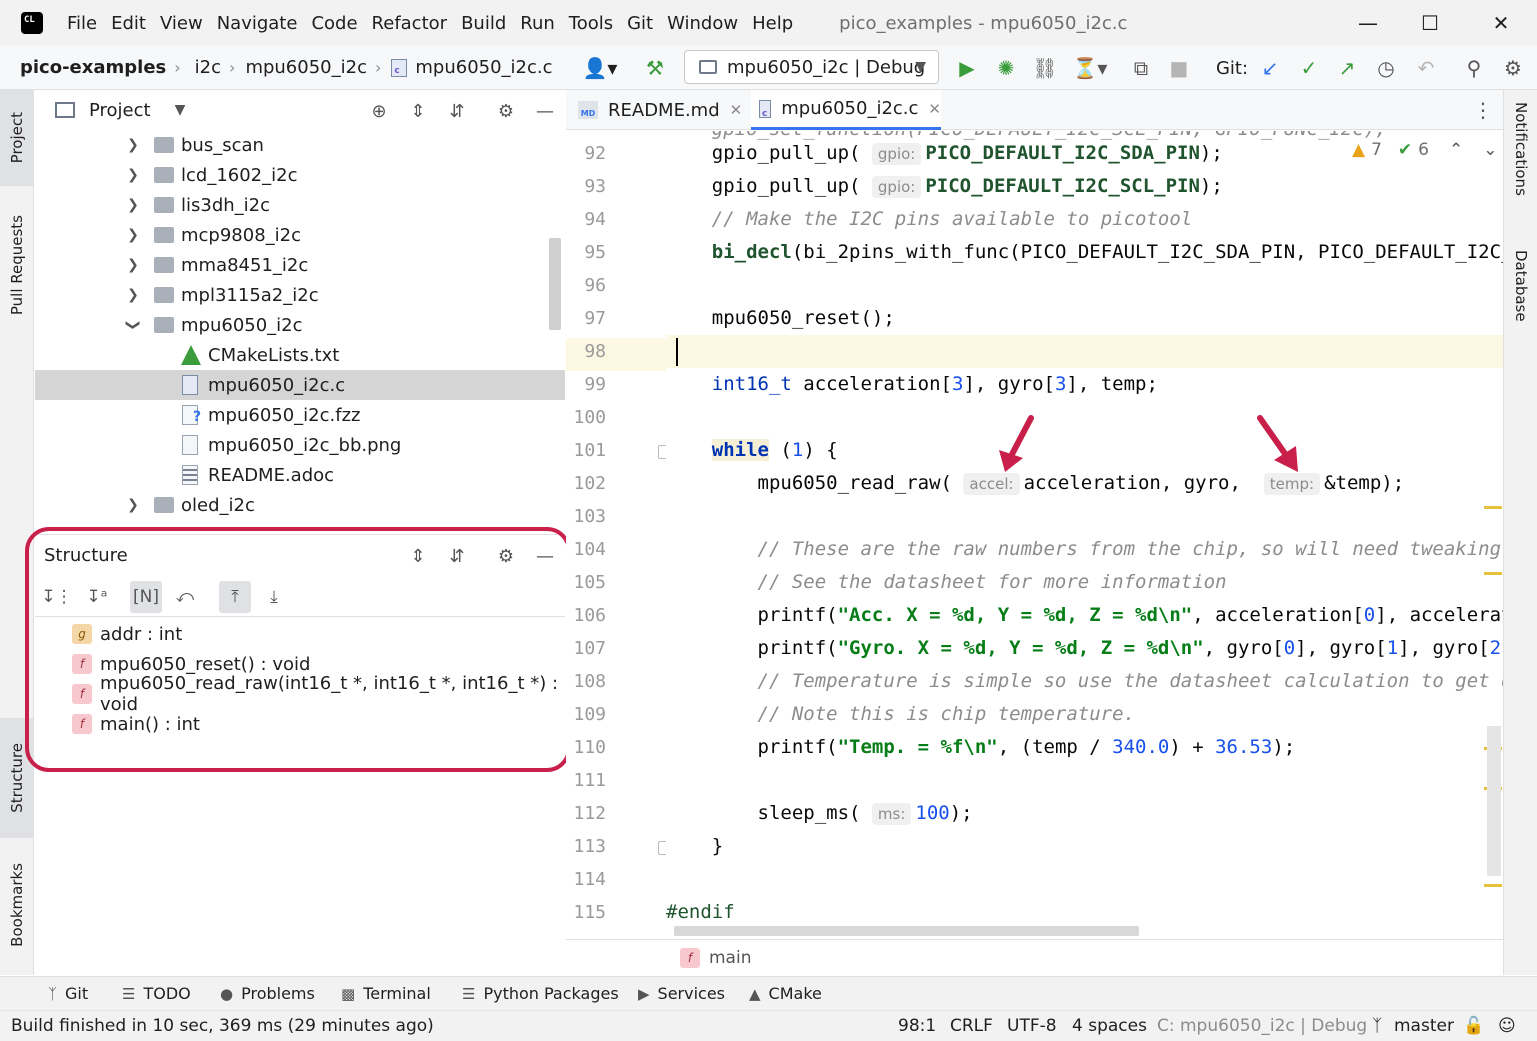 The height and width of the screenshot is (1041, 1537). Describe the element at coordinates (655, 68) in the screenshot. I see `build-hammer-icon: ⚒` at that location.